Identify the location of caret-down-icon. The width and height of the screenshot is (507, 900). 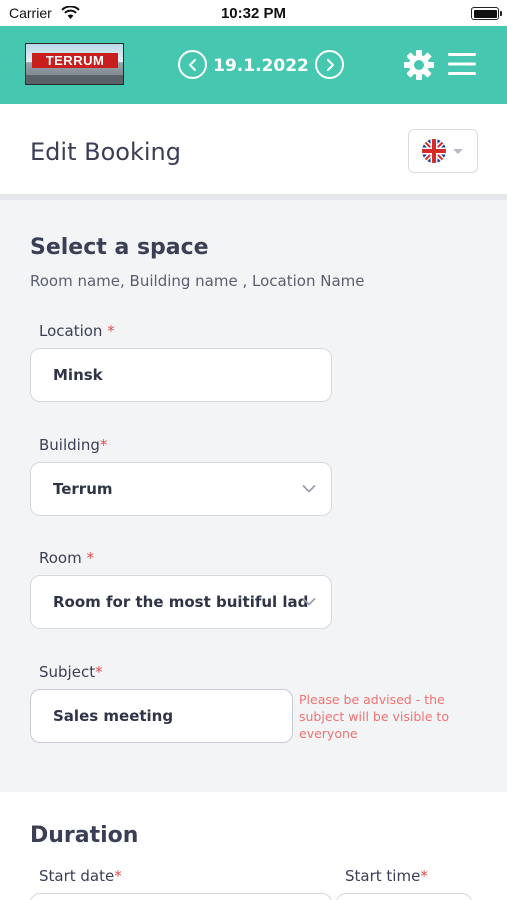
(458, 151).